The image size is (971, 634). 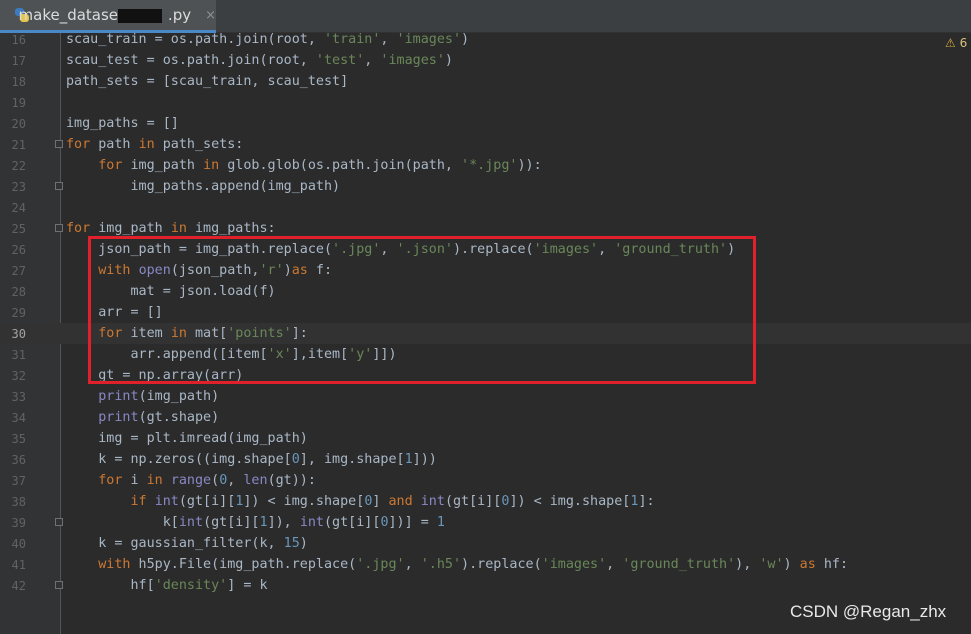 I want to click on code-line: 20 img_paths = [], so click(x=485, y=123).